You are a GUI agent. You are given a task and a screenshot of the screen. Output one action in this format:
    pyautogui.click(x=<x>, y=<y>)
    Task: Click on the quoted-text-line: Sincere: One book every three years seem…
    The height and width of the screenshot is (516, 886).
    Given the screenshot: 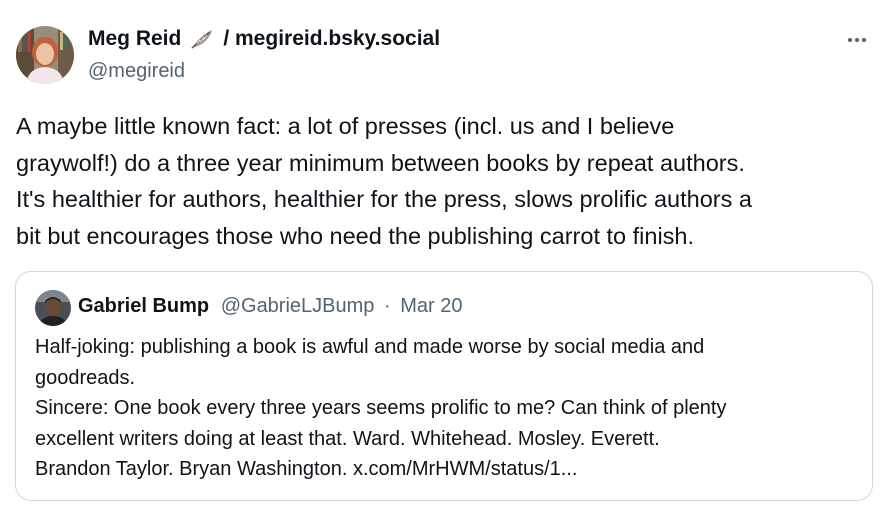 What is the action you would take?
    pyautogui.click(x=381, y=408)
    